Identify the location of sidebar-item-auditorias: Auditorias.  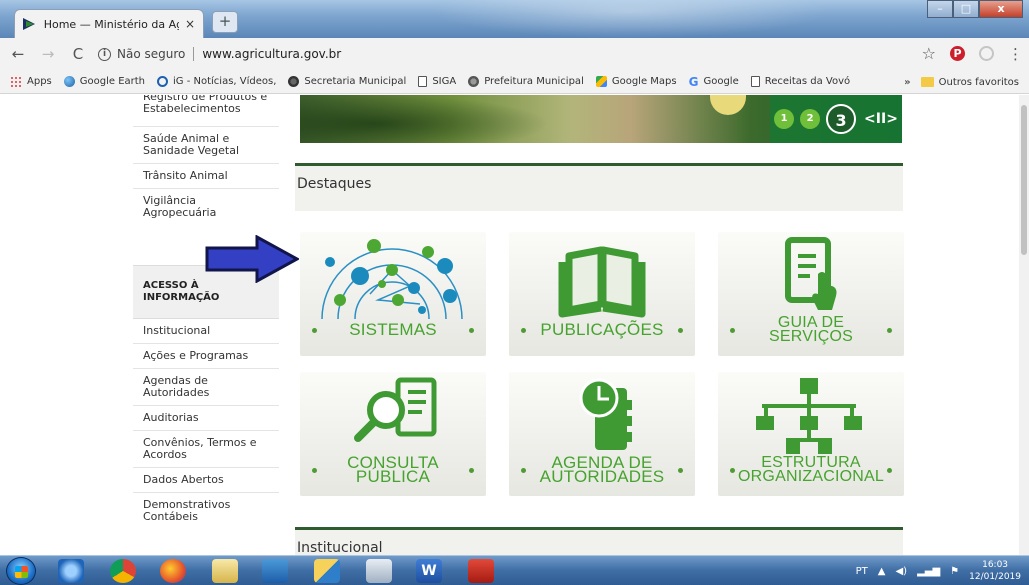
(206, 418).